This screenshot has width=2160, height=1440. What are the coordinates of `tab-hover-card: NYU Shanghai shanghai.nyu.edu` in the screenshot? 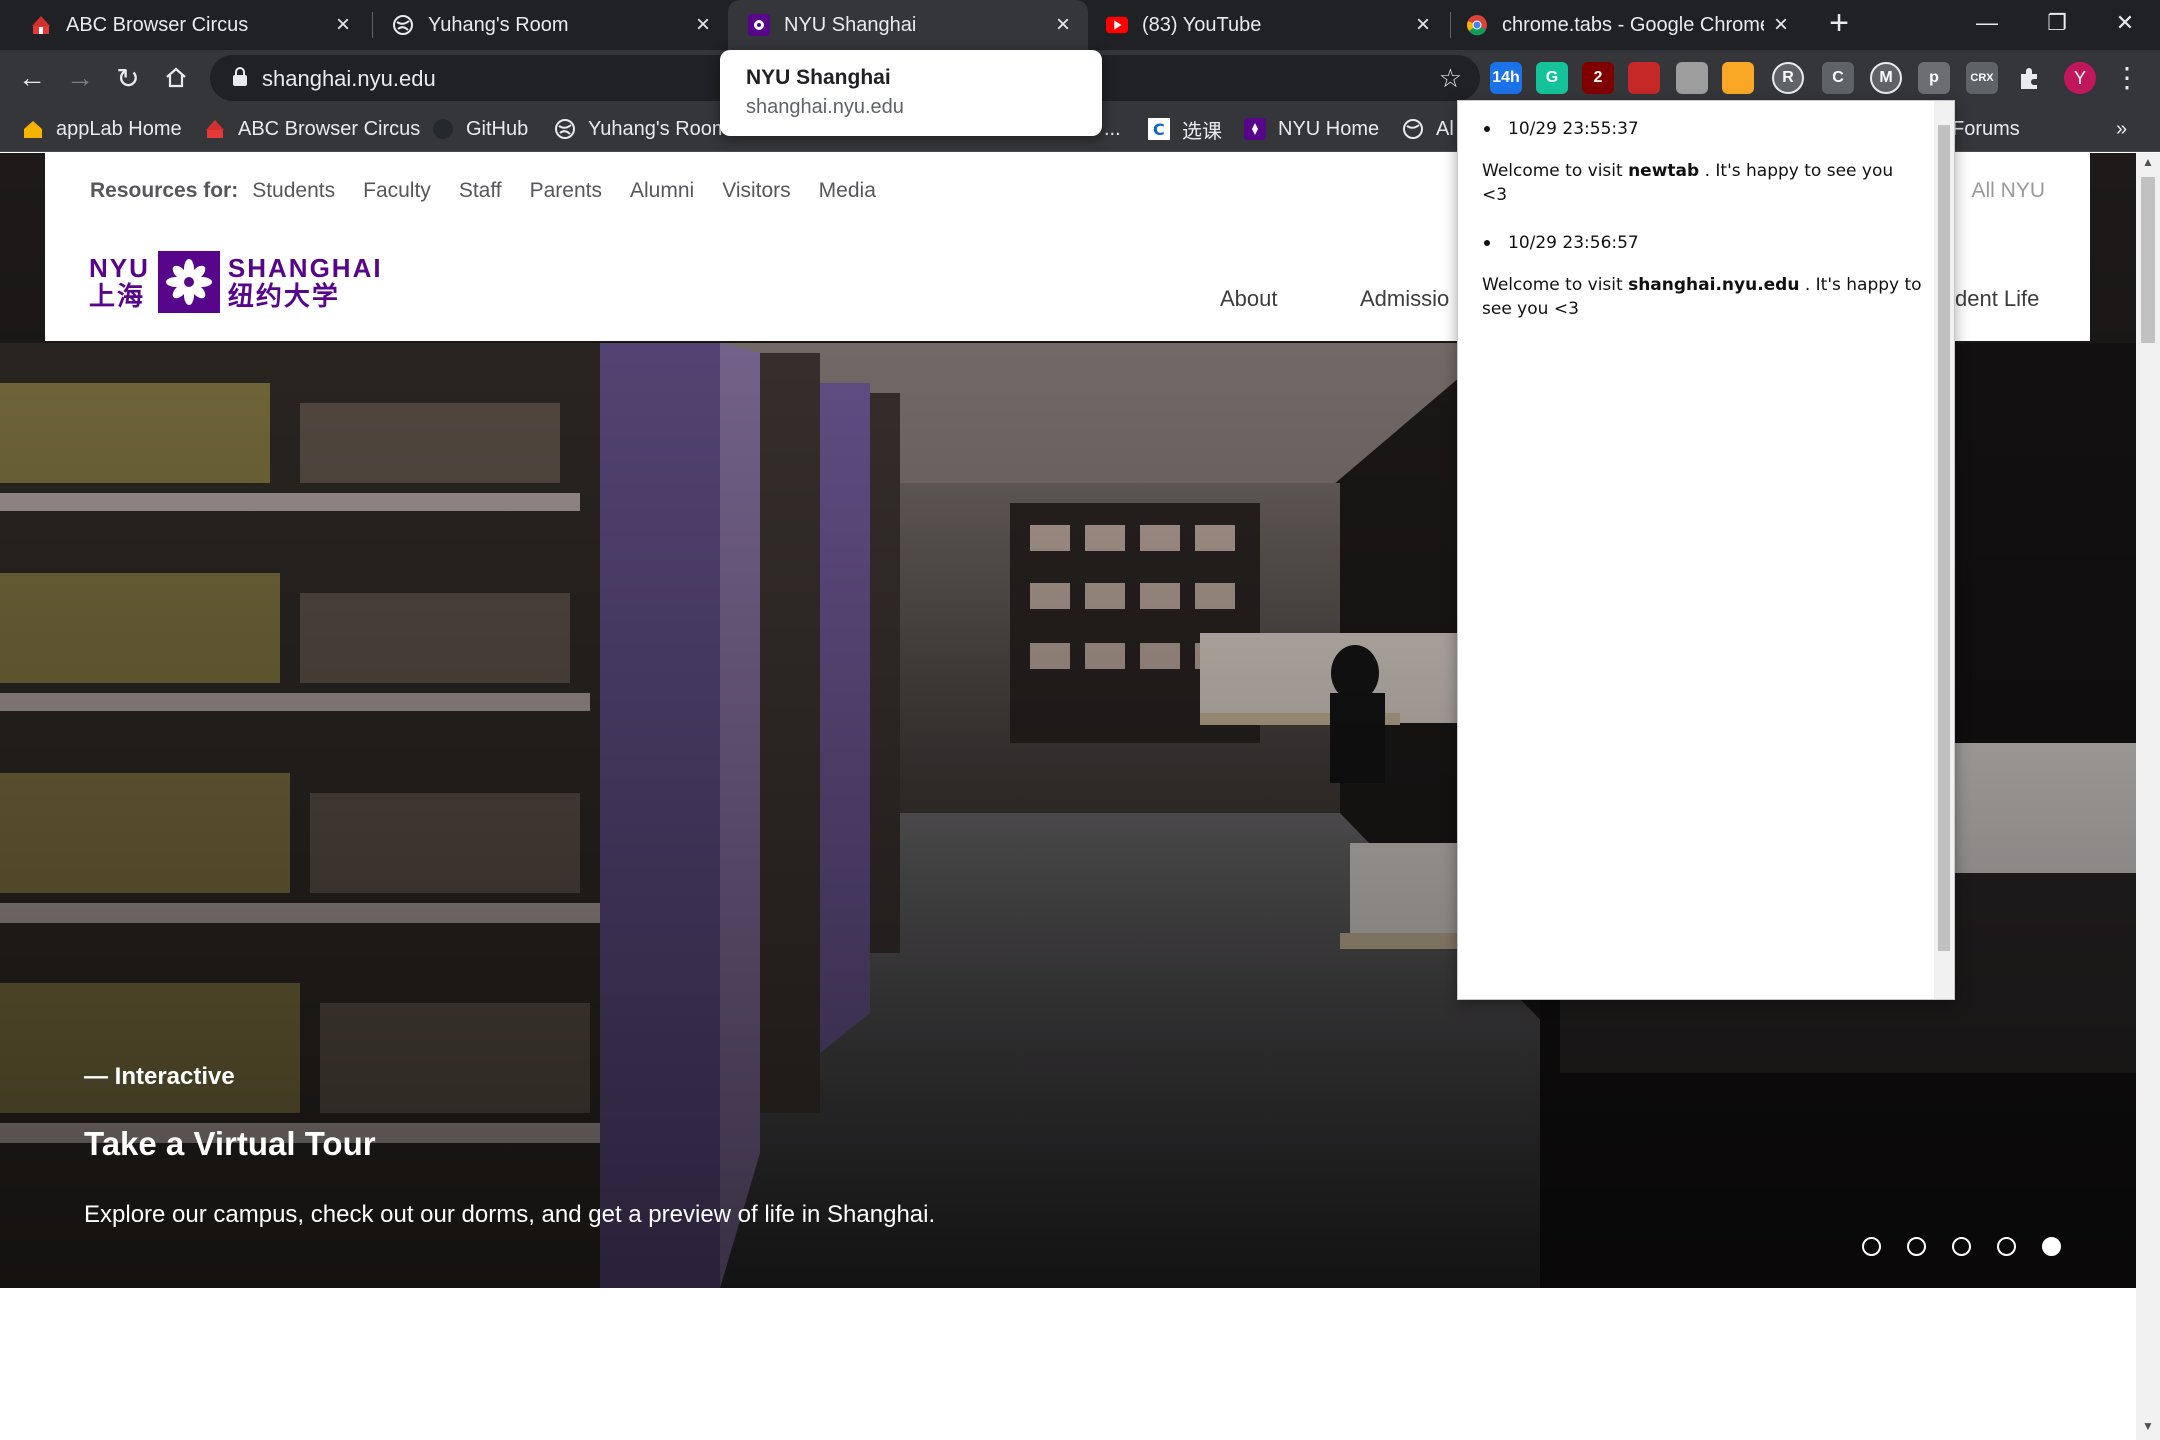 It's located at (911, 93).